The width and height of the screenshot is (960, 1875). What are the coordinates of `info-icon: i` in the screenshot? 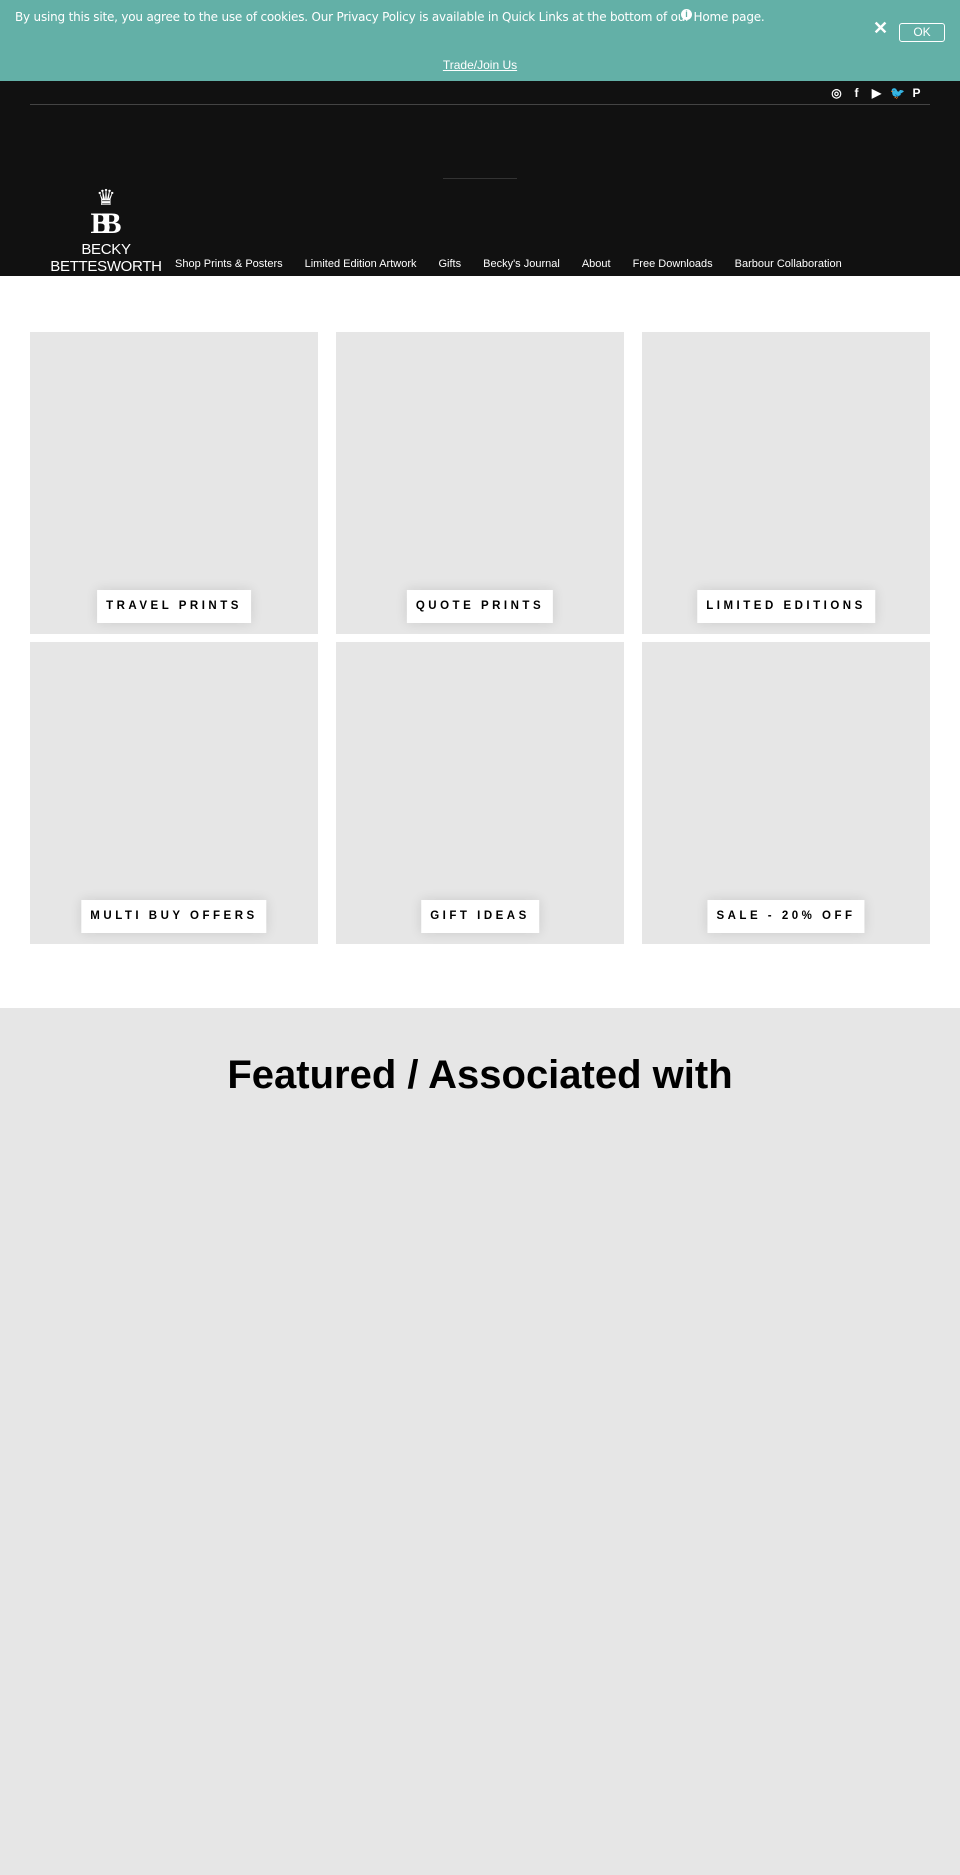 It's located at (686, 14).